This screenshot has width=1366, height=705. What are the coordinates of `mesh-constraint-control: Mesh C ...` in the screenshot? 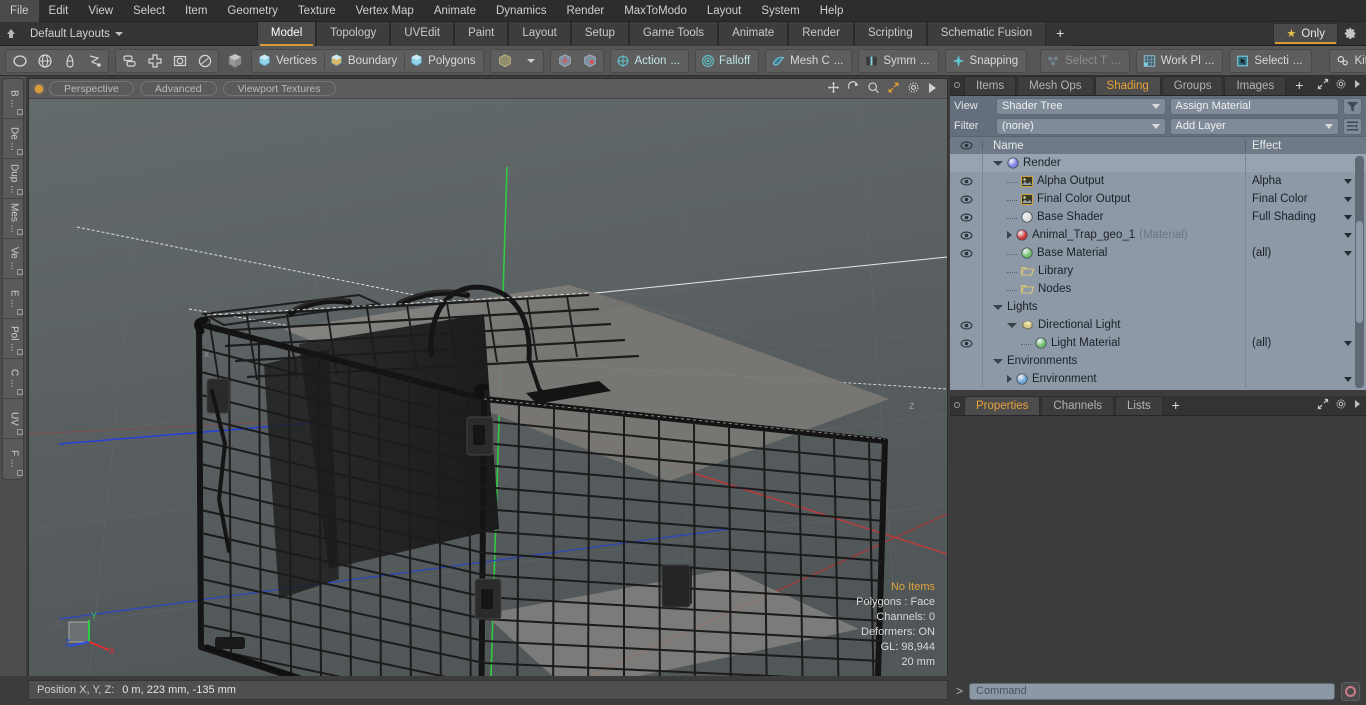 It's located at (808, 61).